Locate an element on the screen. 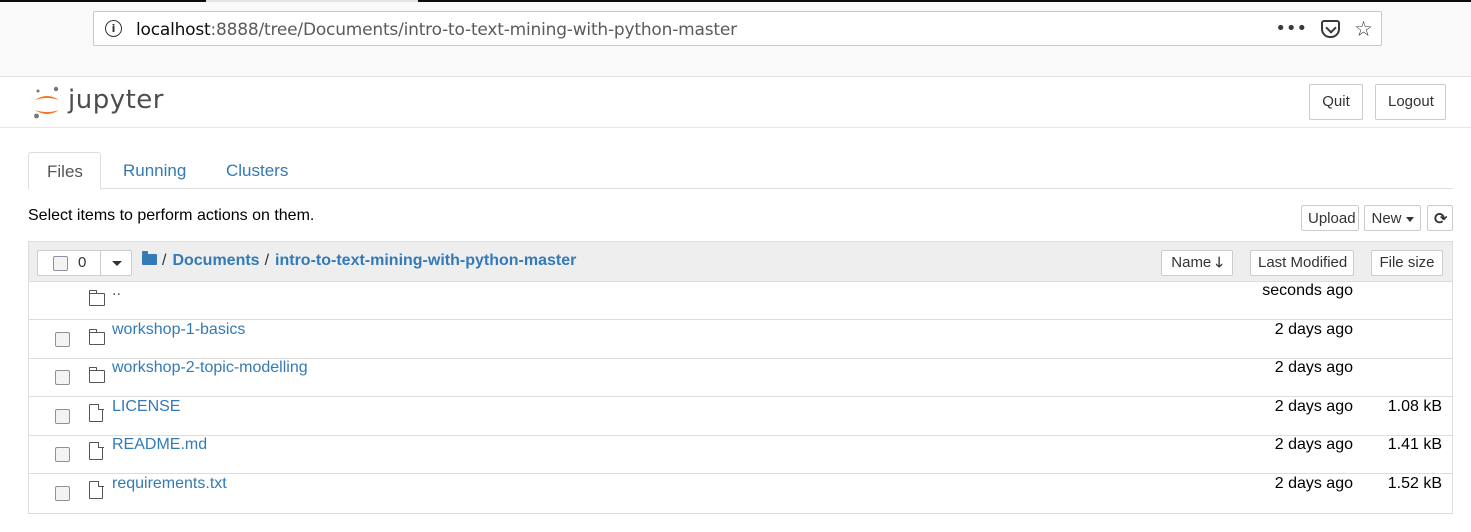 The width and height of the screenshot is (1471, 532). item-name: workshop-1-basics is located at coordinates (178, 330).